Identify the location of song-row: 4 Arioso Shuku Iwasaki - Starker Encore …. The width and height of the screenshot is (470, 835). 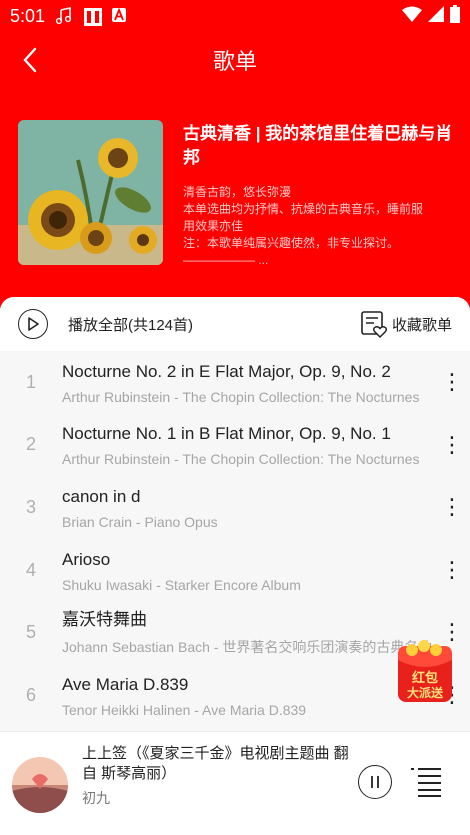
(235, 570).